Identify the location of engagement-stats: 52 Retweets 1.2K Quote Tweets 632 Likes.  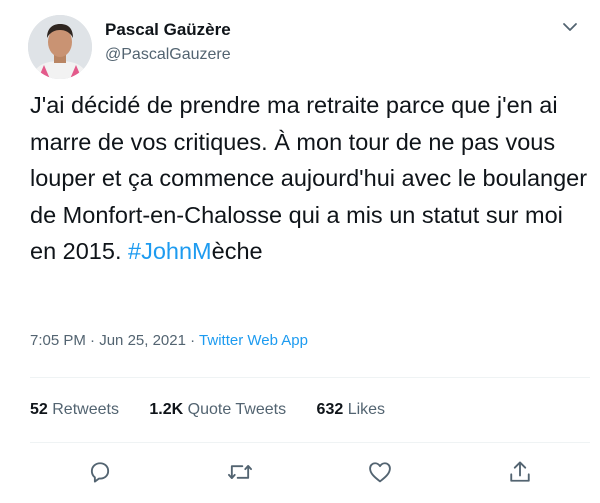
(220, 410).